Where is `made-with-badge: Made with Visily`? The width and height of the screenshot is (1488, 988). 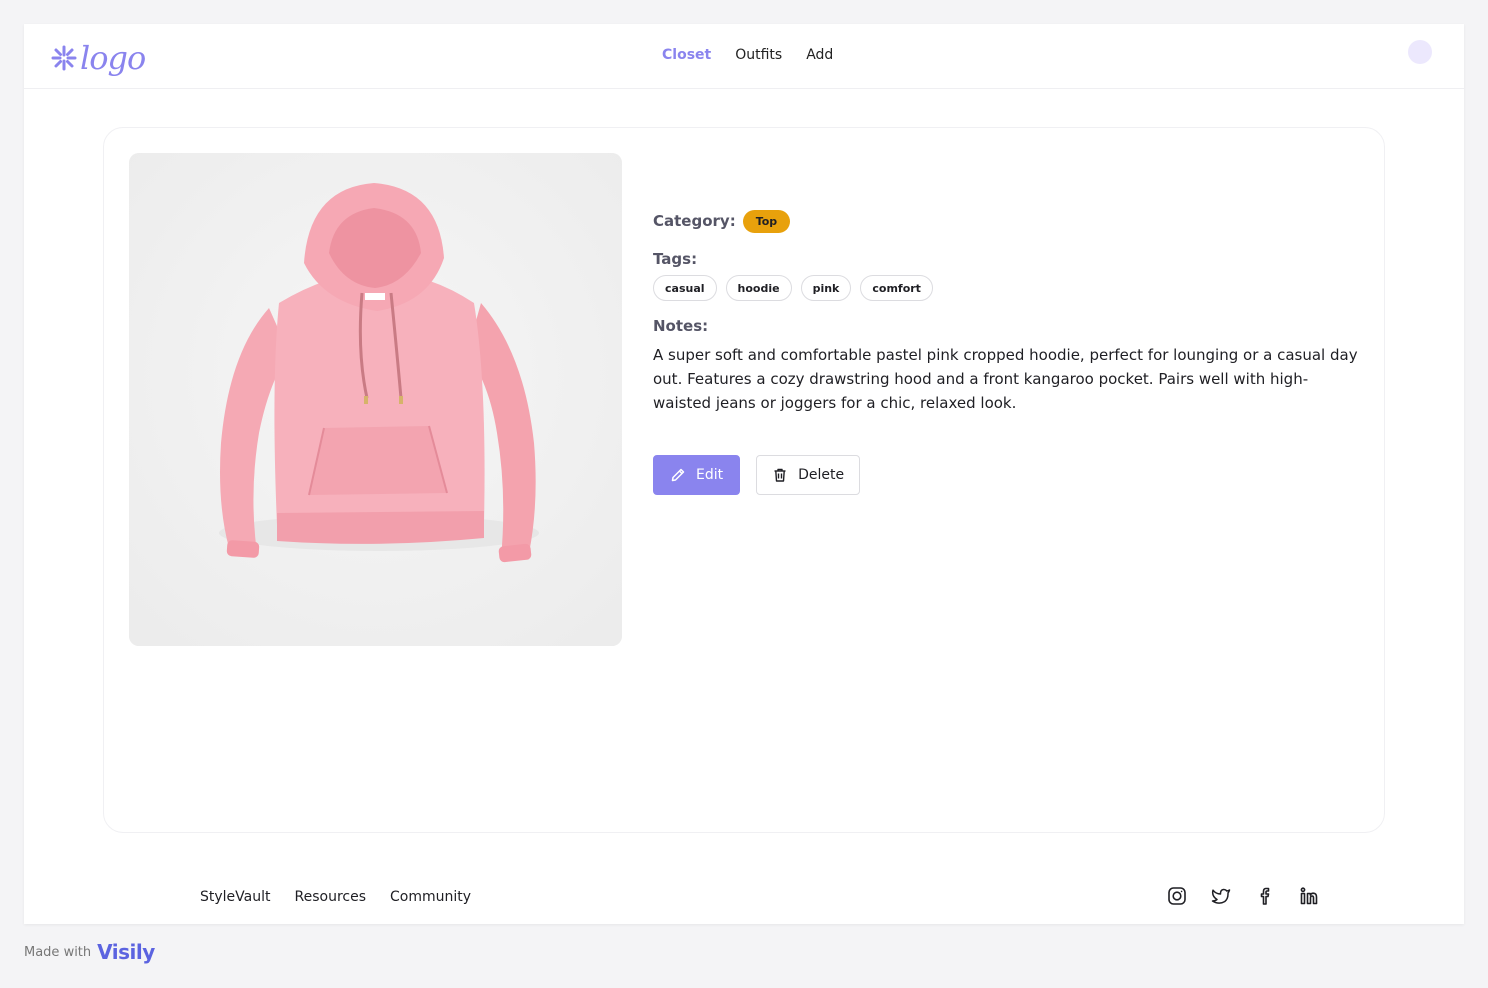
made-with-badge: Made with Visily is located at coordinates (89, 952).